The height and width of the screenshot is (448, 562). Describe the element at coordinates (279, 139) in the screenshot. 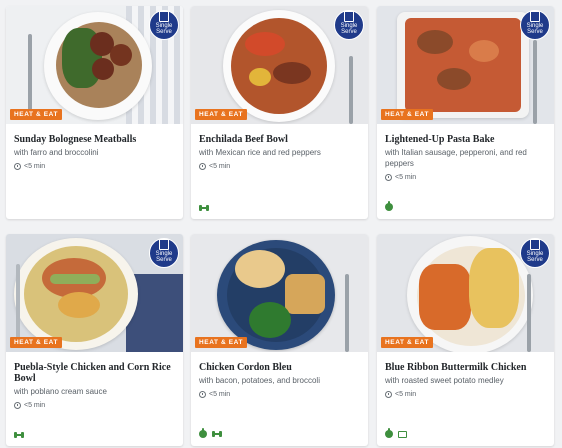

I see `meal-title: Enchilada Beef Bowl` at that location.